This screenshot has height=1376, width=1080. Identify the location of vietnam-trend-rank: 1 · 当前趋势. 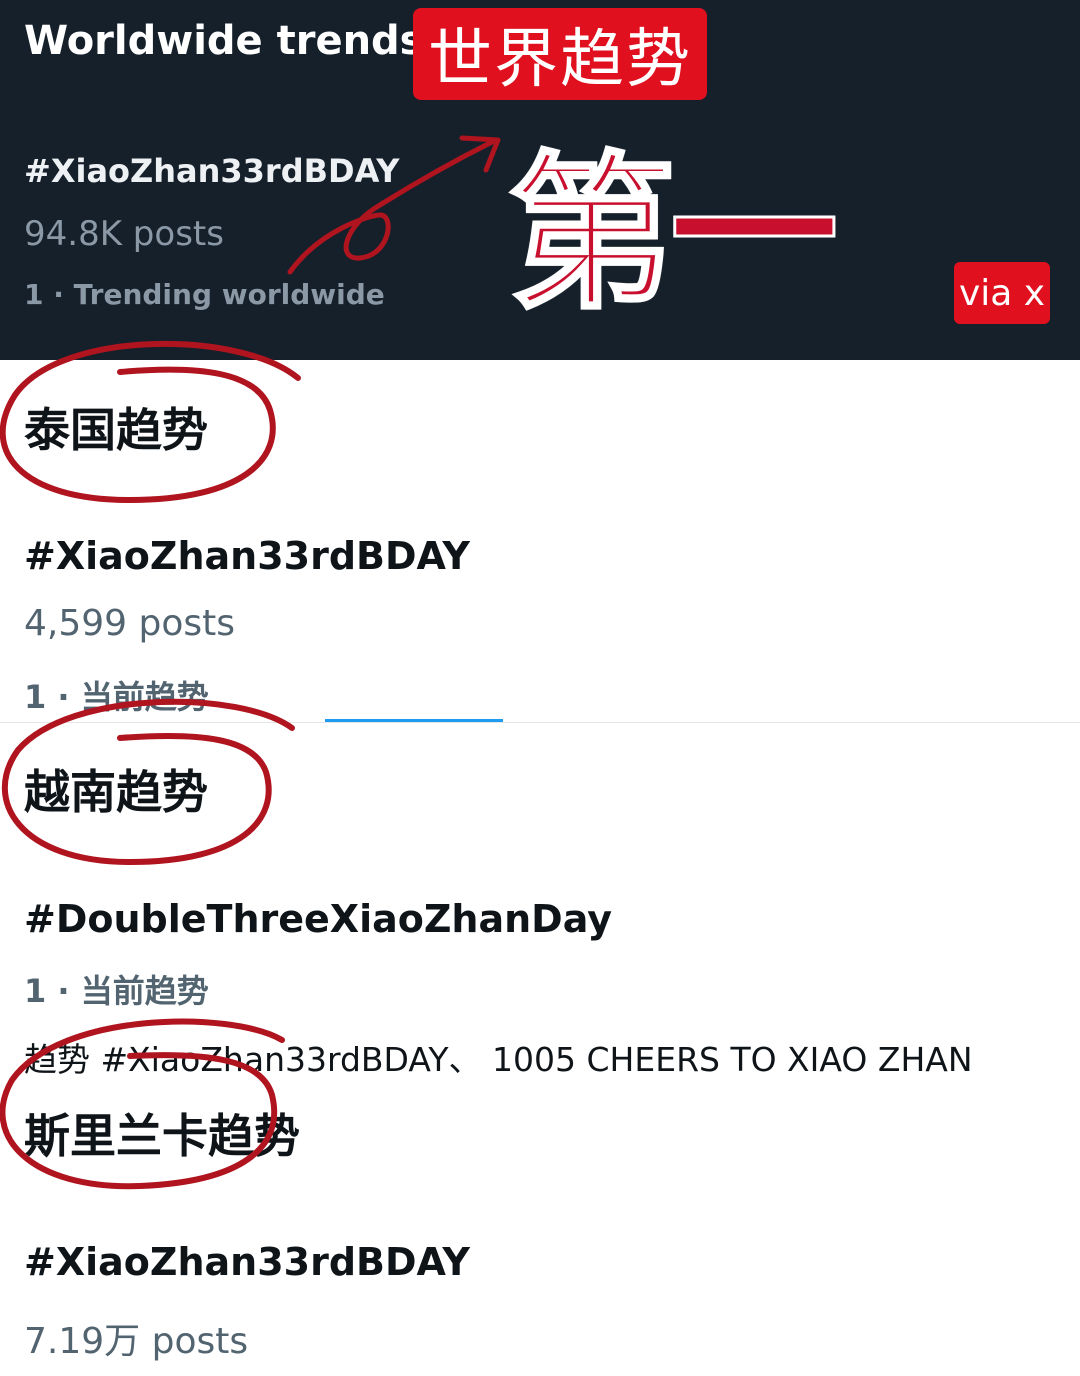
(116, 991).